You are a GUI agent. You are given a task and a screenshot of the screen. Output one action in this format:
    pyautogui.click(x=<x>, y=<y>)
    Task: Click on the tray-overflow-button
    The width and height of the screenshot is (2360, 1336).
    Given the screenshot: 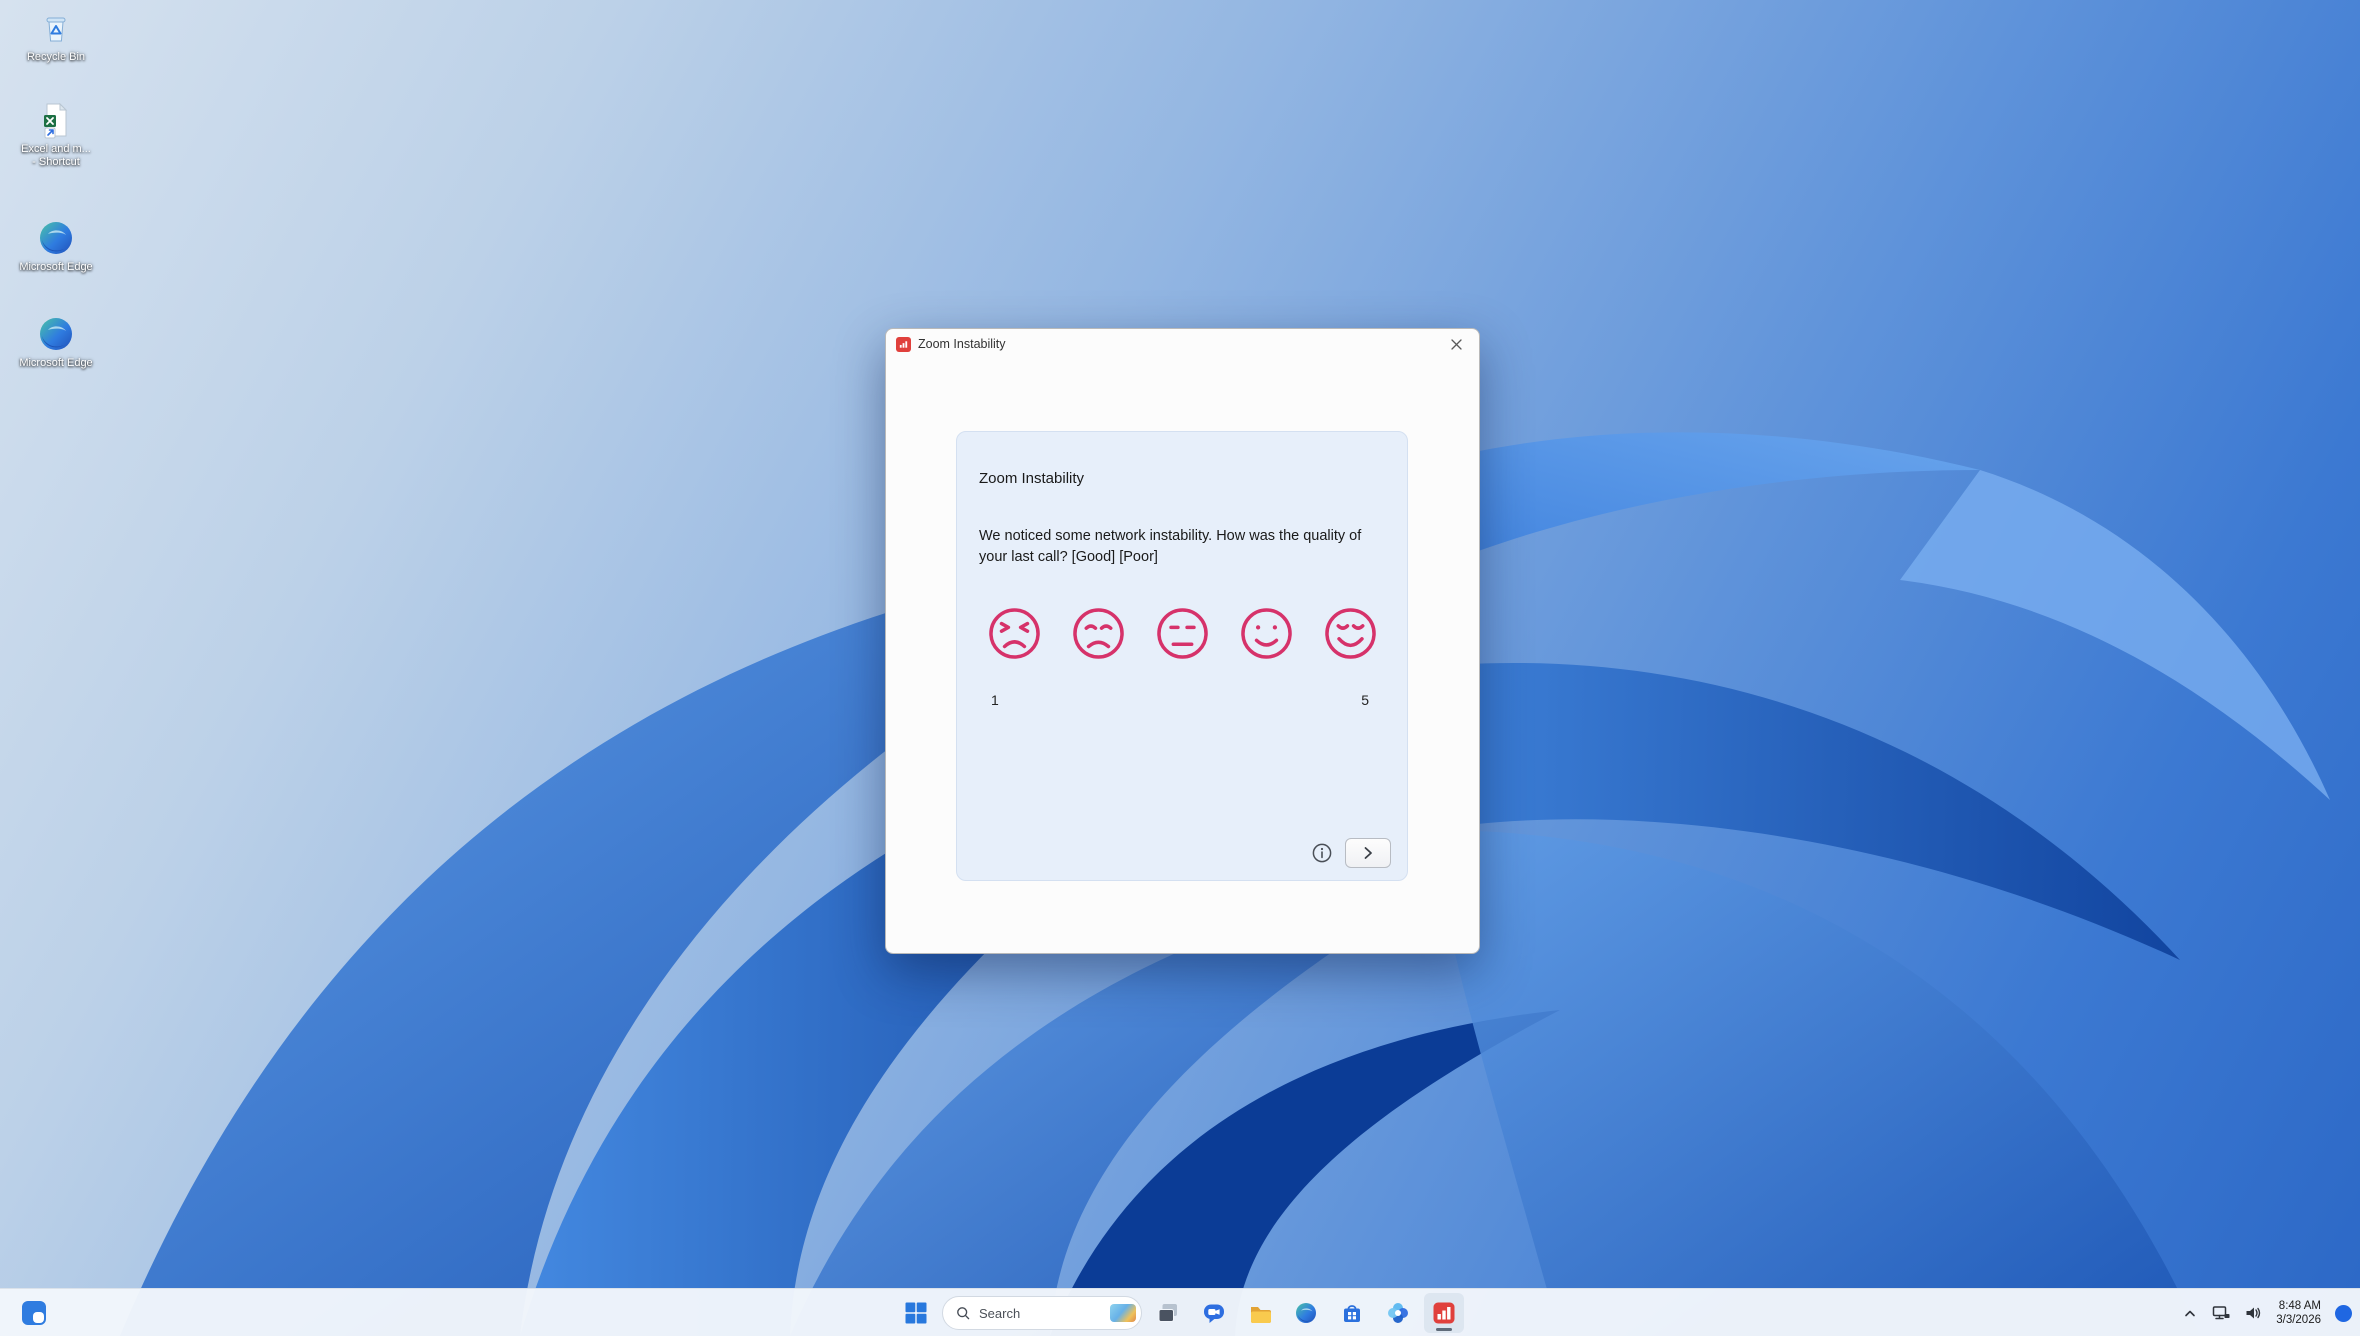 What is the action you would take?
    pyautogui.click(x=2190, y=1313)
    